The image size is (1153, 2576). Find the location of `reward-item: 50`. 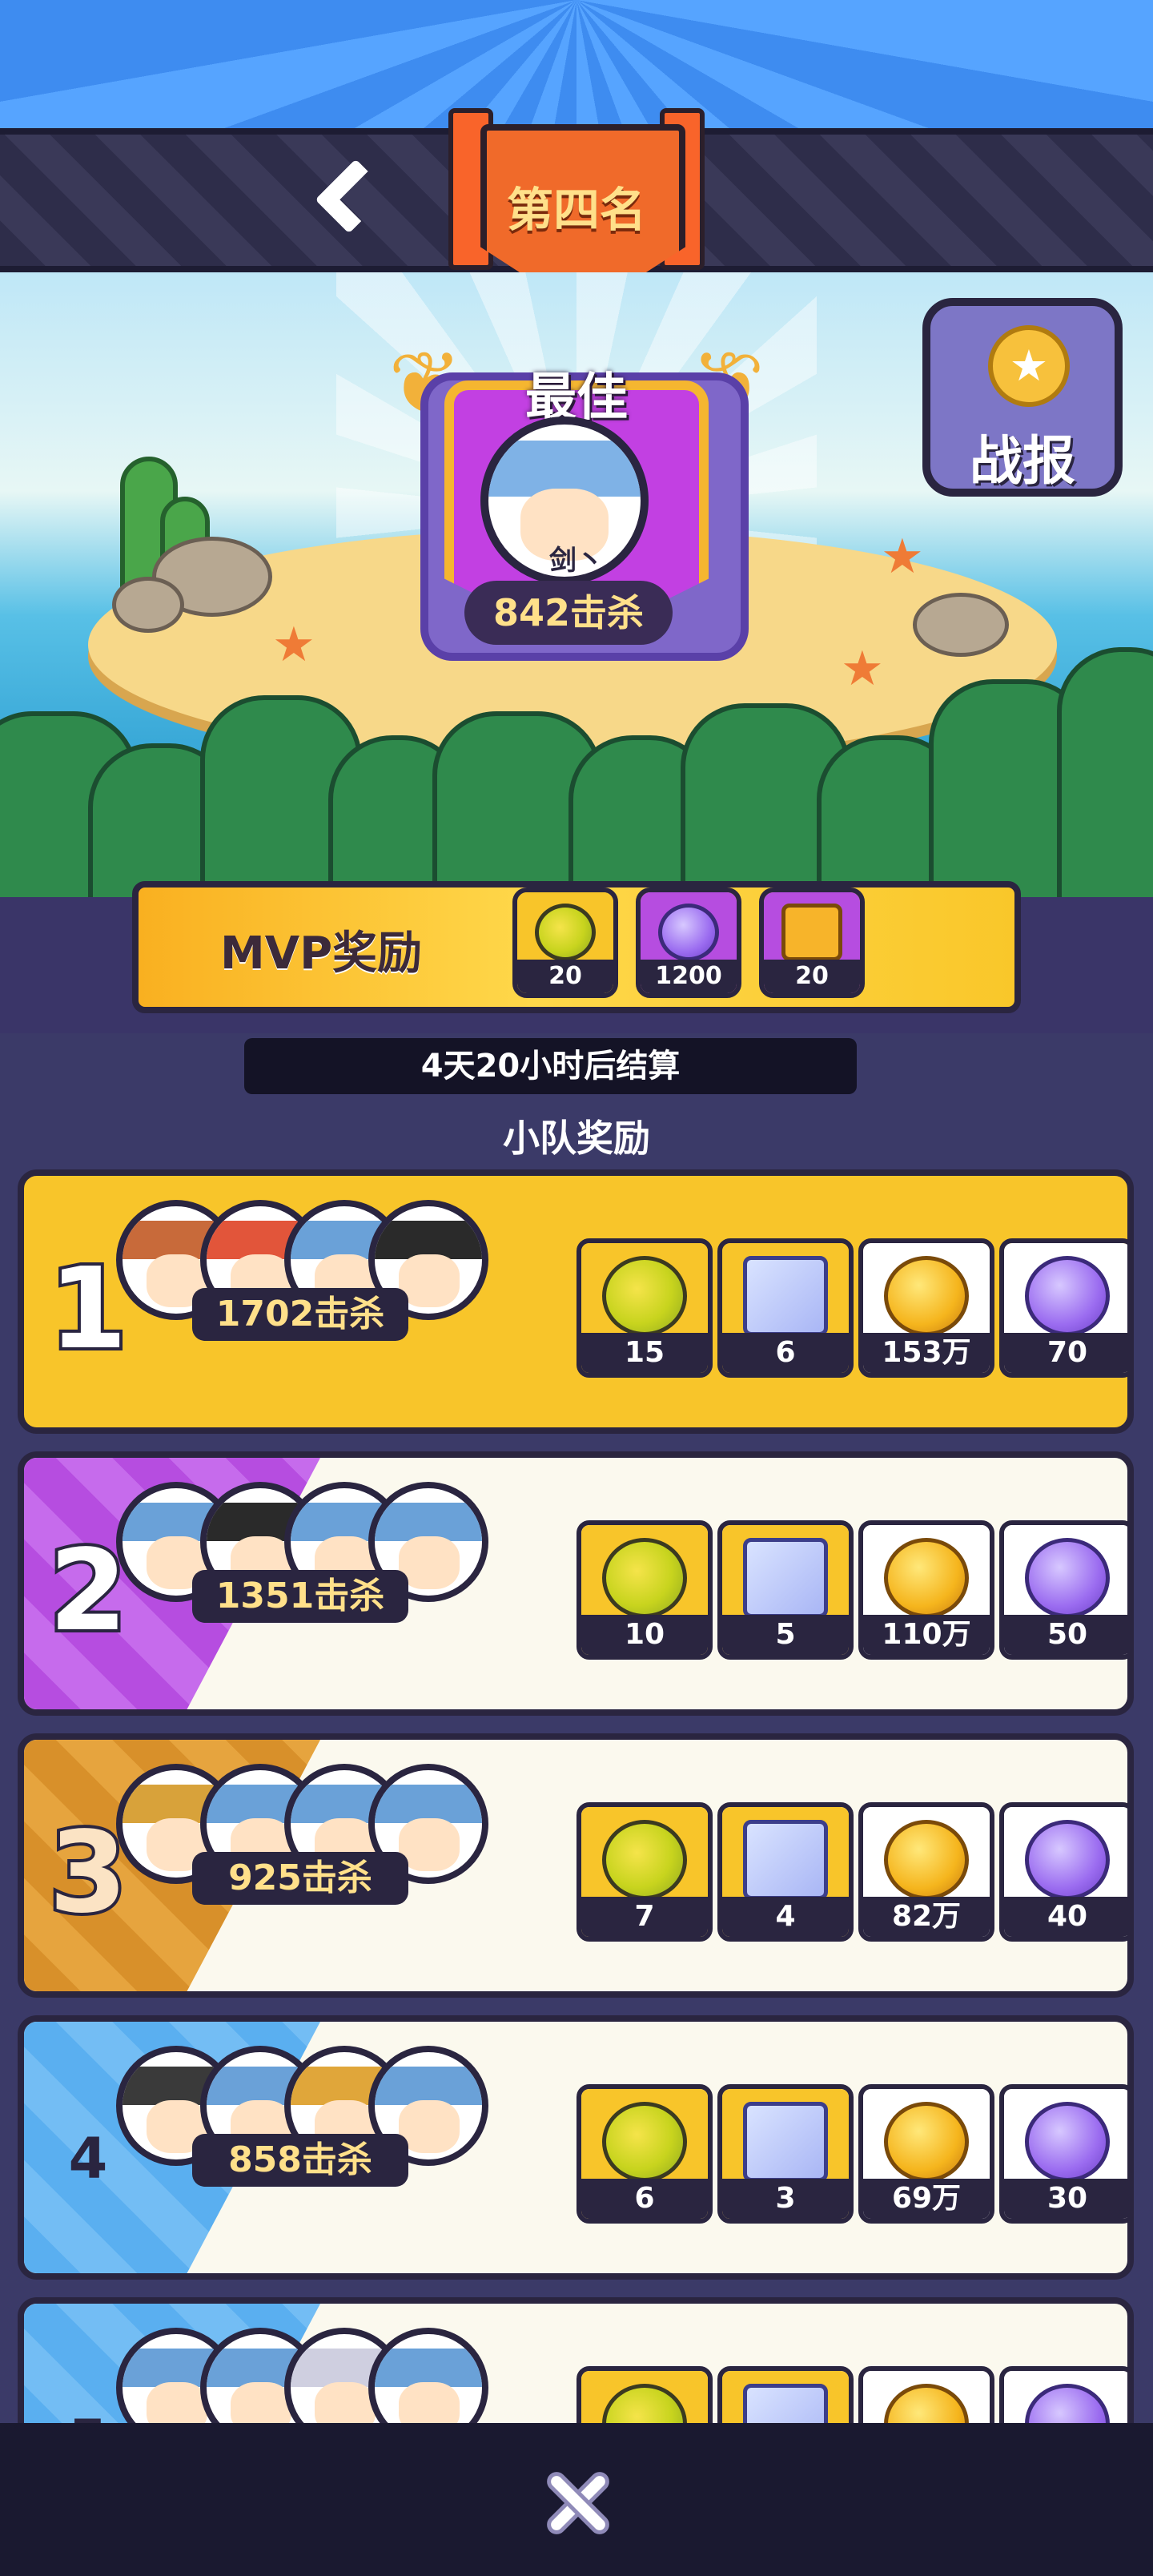

reward-item: 50 is located at coordinates (1063, 1590).